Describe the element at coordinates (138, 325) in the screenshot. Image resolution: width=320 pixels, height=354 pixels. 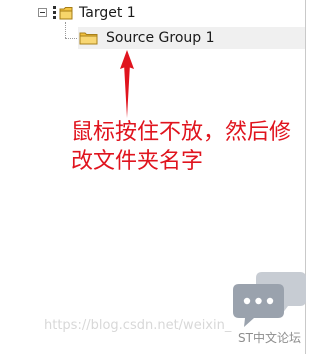
I see `watermark-url: https://blog.csdn.net/weixin_` at that location.